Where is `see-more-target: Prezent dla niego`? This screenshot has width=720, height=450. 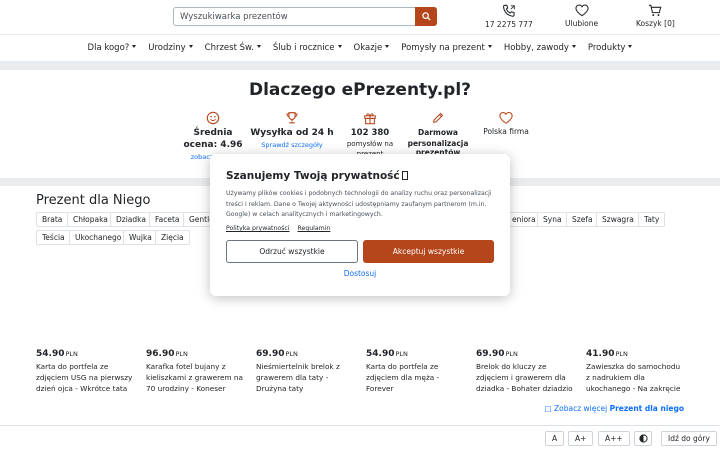
see-more-target: Prezent dla niego is located at coordinates (646, 408).